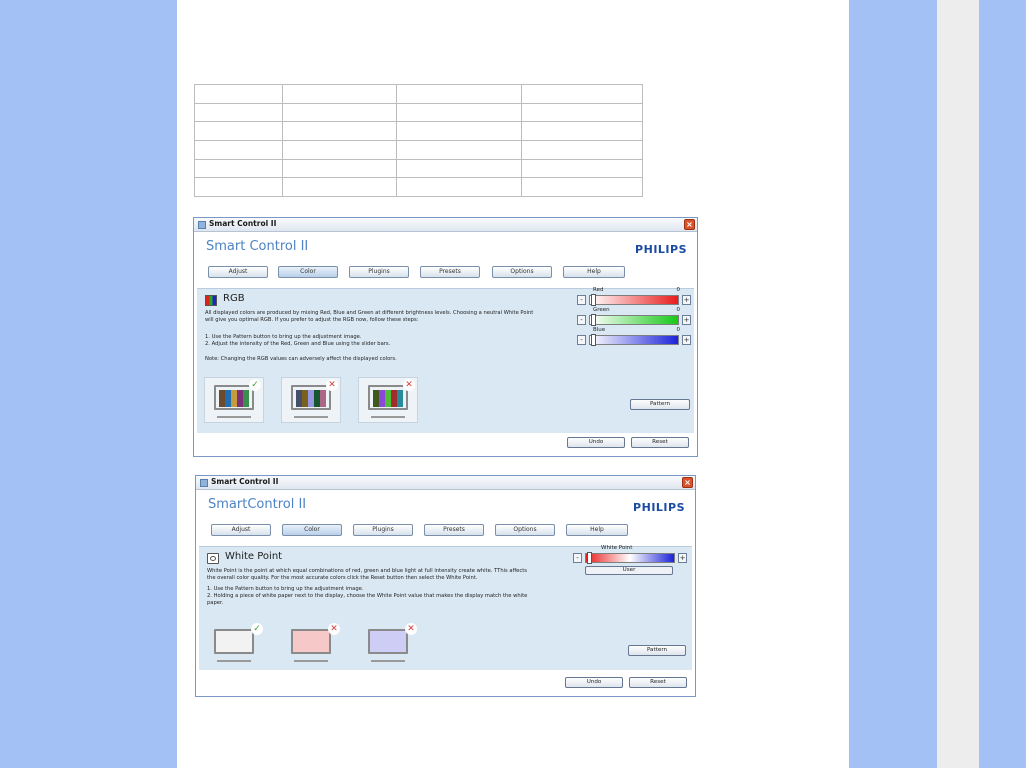 This screenshot has height=768, width=1026. Describe the element at coordinates (678, 290) in the screenshot. I see `red-value: 0` at that location.